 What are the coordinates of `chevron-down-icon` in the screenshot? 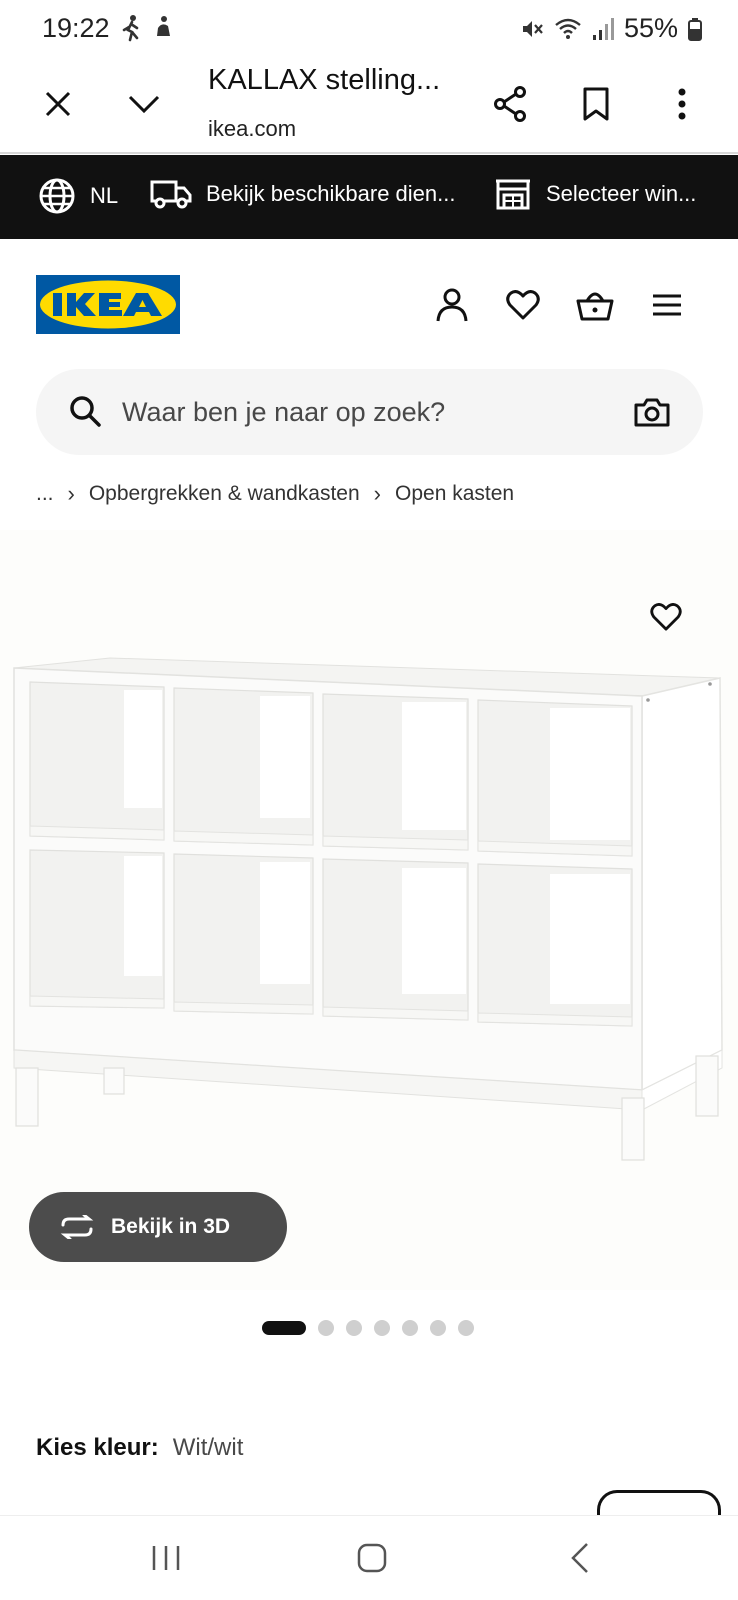 It's located at (144, 104).